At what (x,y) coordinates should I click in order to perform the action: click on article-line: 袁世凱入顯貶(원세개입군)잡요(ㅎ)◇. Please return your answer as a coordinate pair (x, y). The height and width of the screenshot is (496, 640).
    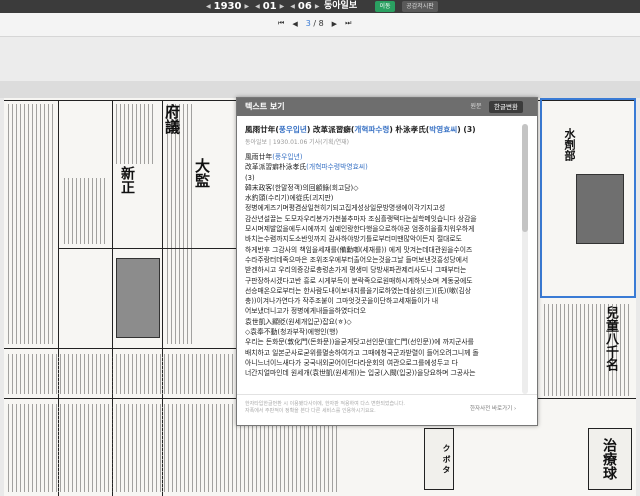
    Looking at the image, I should click on (298, 321).